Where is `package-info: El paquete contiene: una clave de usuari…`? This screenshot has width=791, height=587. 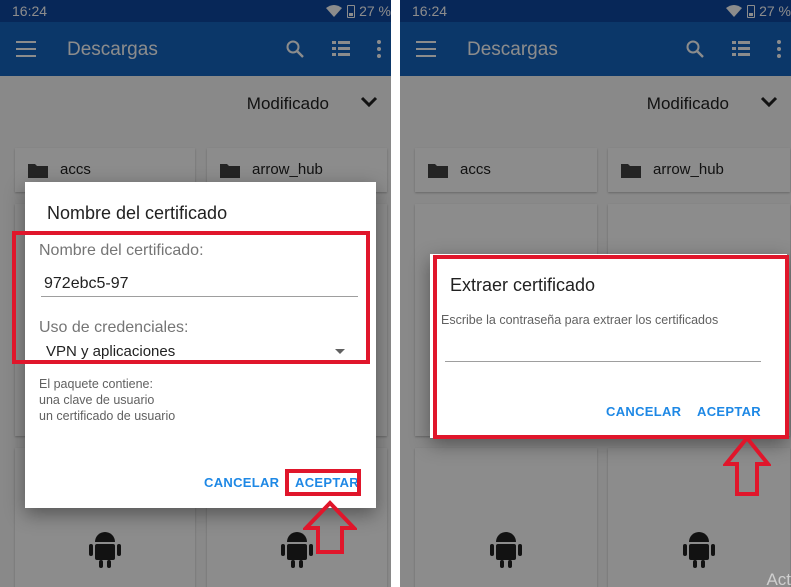
package-info: El paquete contiene: una clave de usuari… is located at coordinates (107, 400).